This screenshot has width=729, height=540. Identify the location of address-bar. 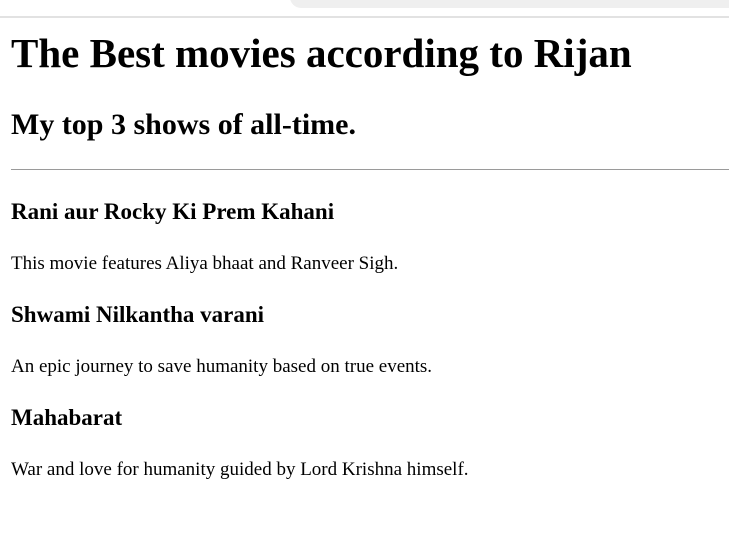
(509, 4).